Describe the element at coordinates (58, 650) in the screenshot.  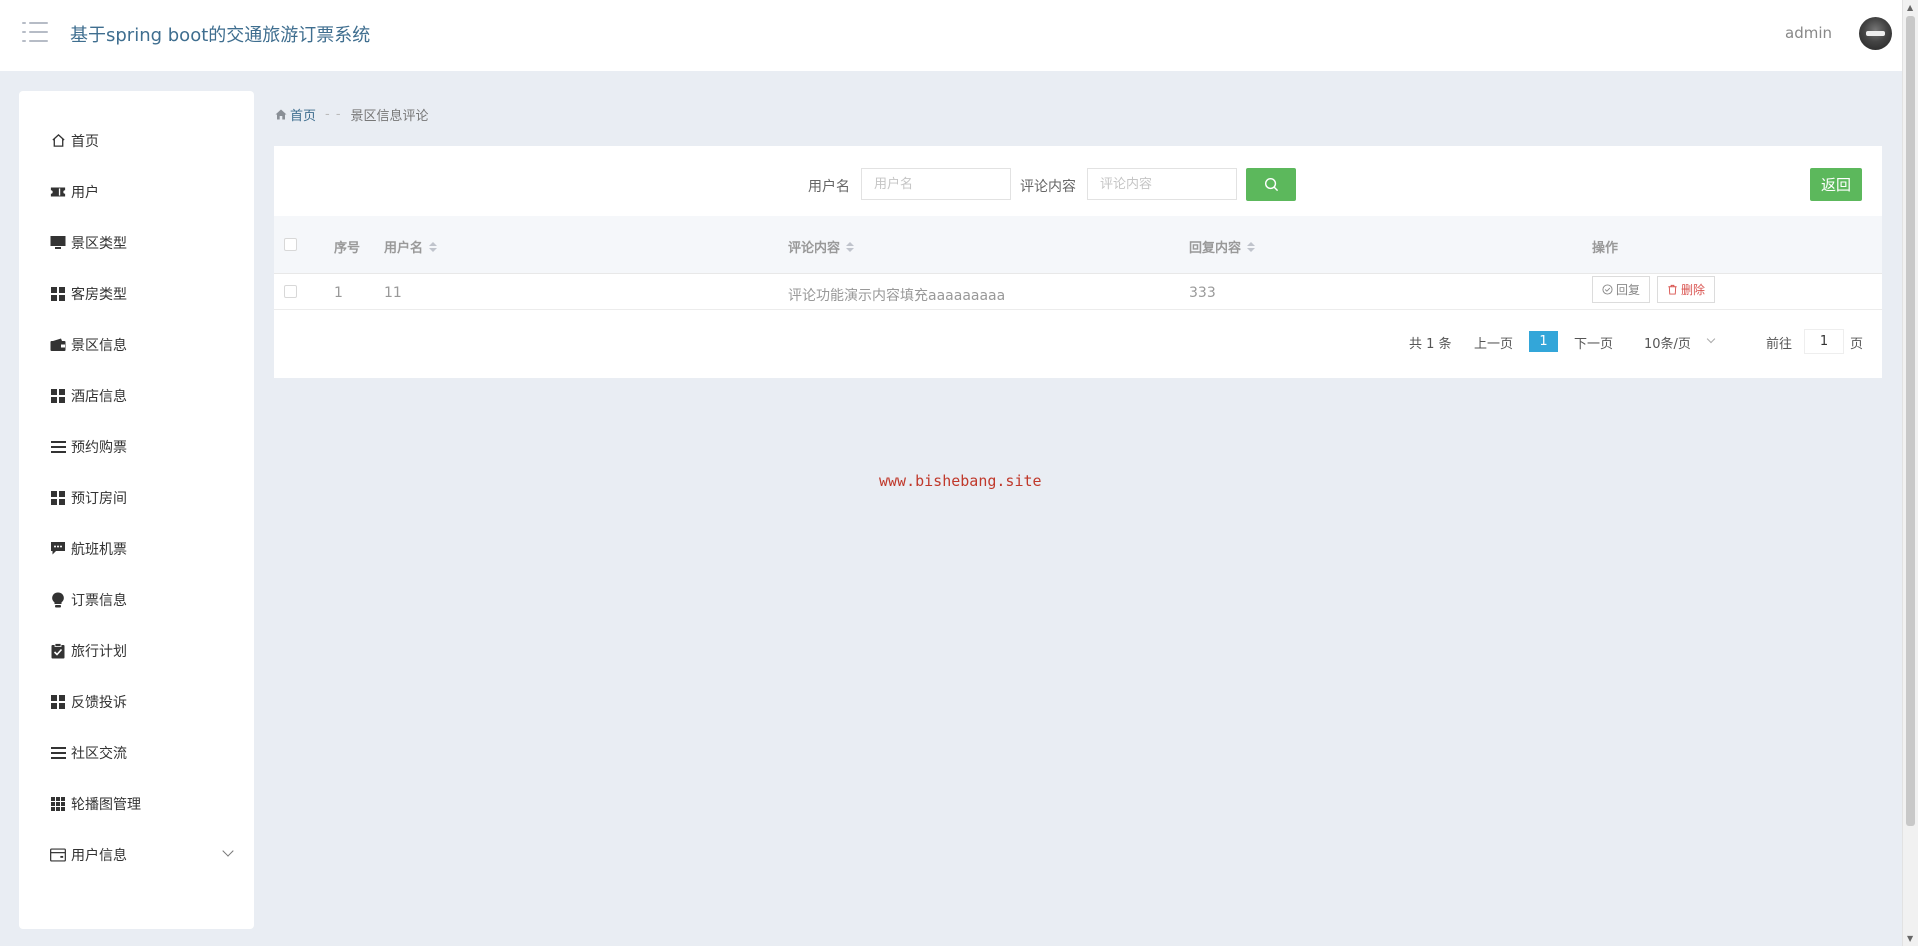
I see `clipboard-icon` at that location.